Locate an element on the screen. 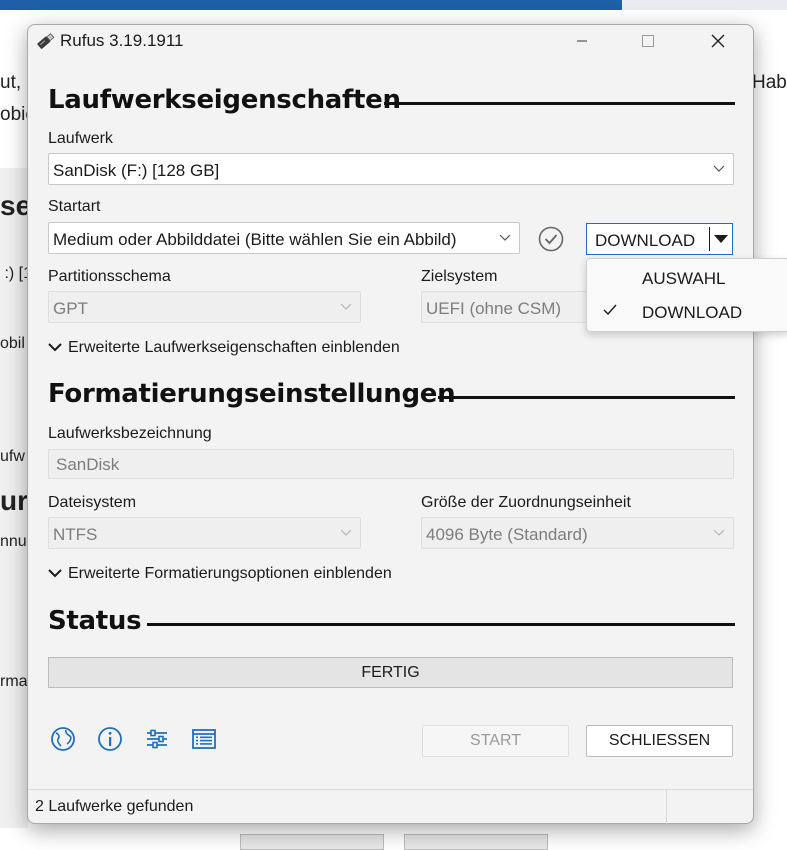 Image resolution: width=787 pixels, height=850 pixels. download-button-label: DOWNLOAD is located at coordinates (645, 240).